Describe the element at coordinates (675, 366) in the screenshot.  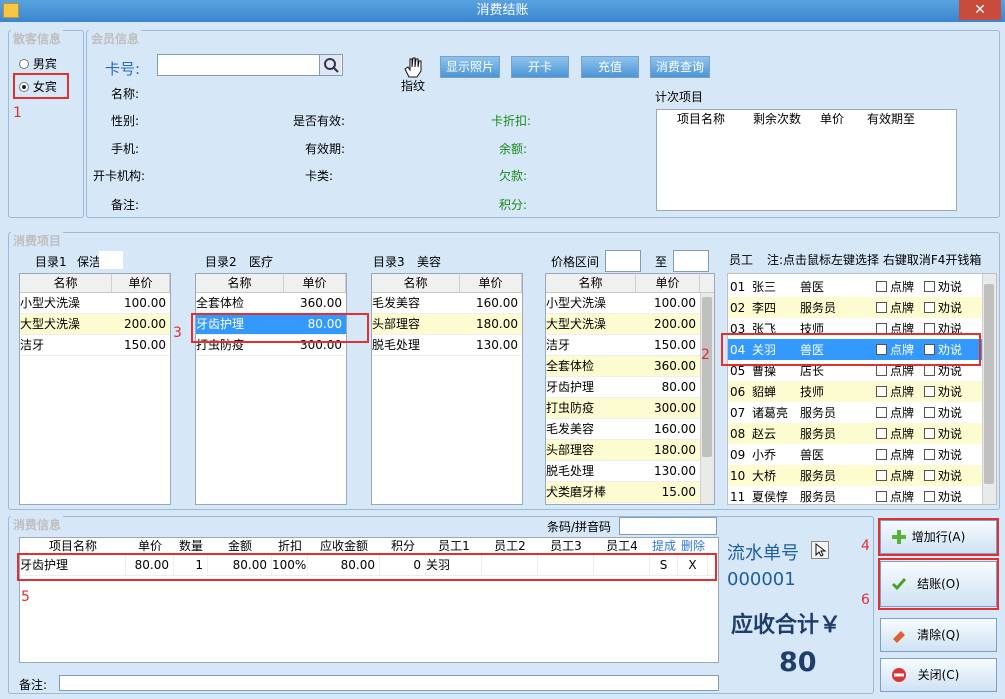
I see `cell: 360.00` at that location.